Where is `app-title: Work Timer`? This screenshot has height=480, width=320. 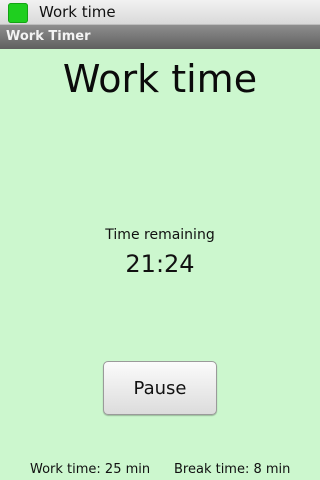 app-title: Work Timer is located at coordinates (48, 36).